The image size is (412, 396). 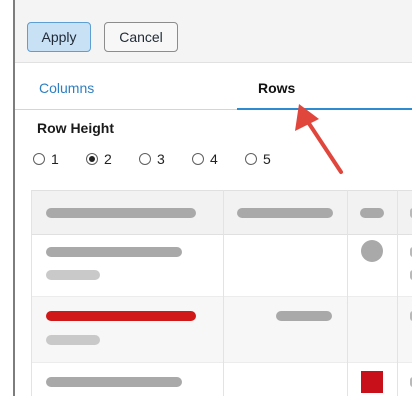 I want to click on row-height-option-5: 5, so click(x=258, y=159).